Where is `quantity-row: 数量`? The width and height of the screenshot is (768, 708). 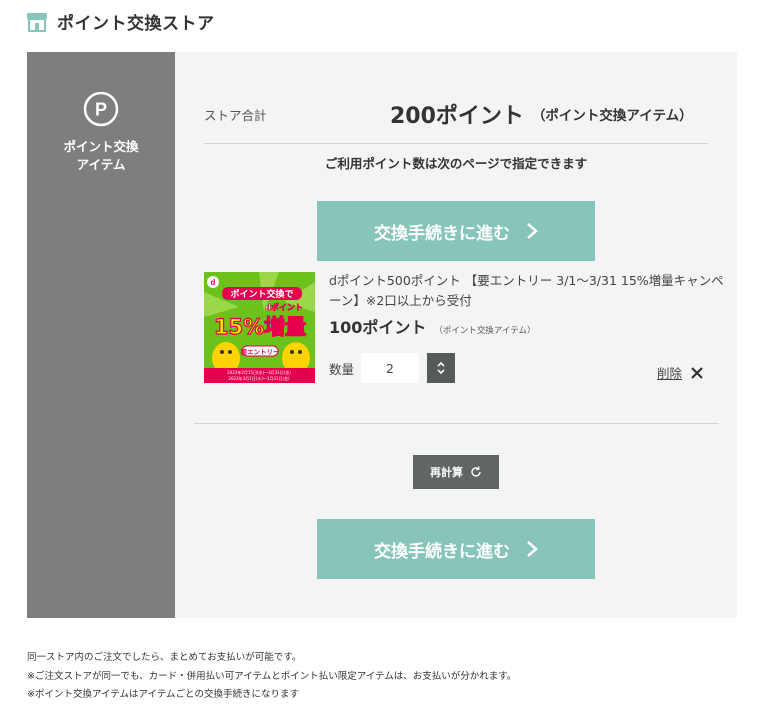 quantity-row: 数量 is located at coordinates (392, 368).